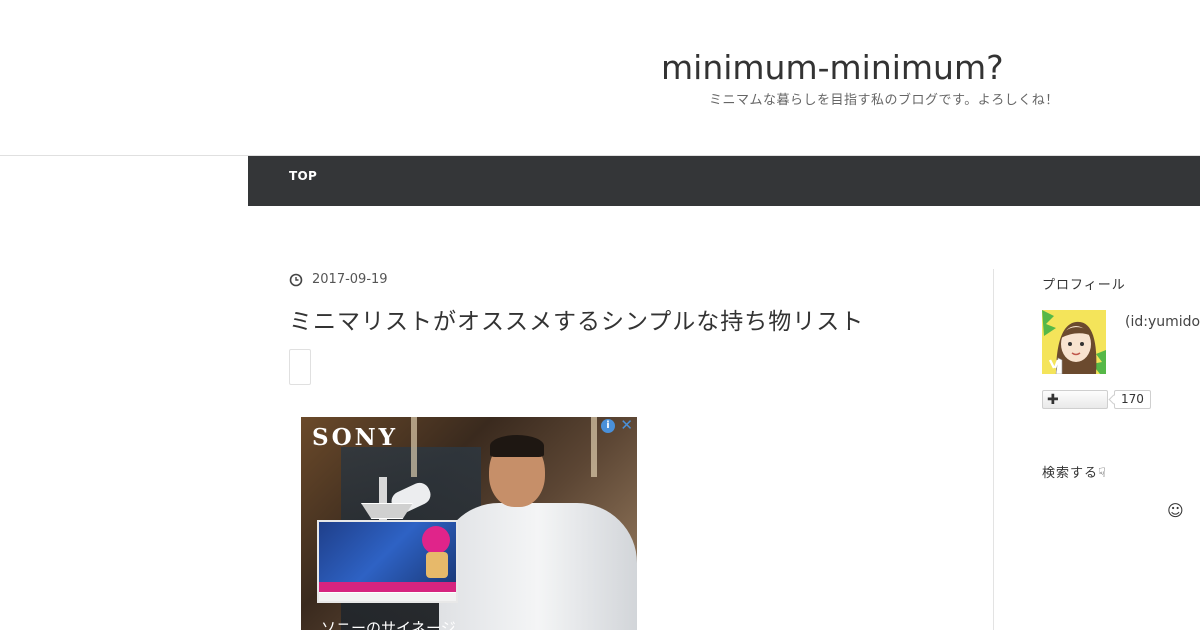  What do you see at coordinates (832, 67) in the screenshot?
I see `blog-title: minimum-minimum?` at bounding box center [832, 67].